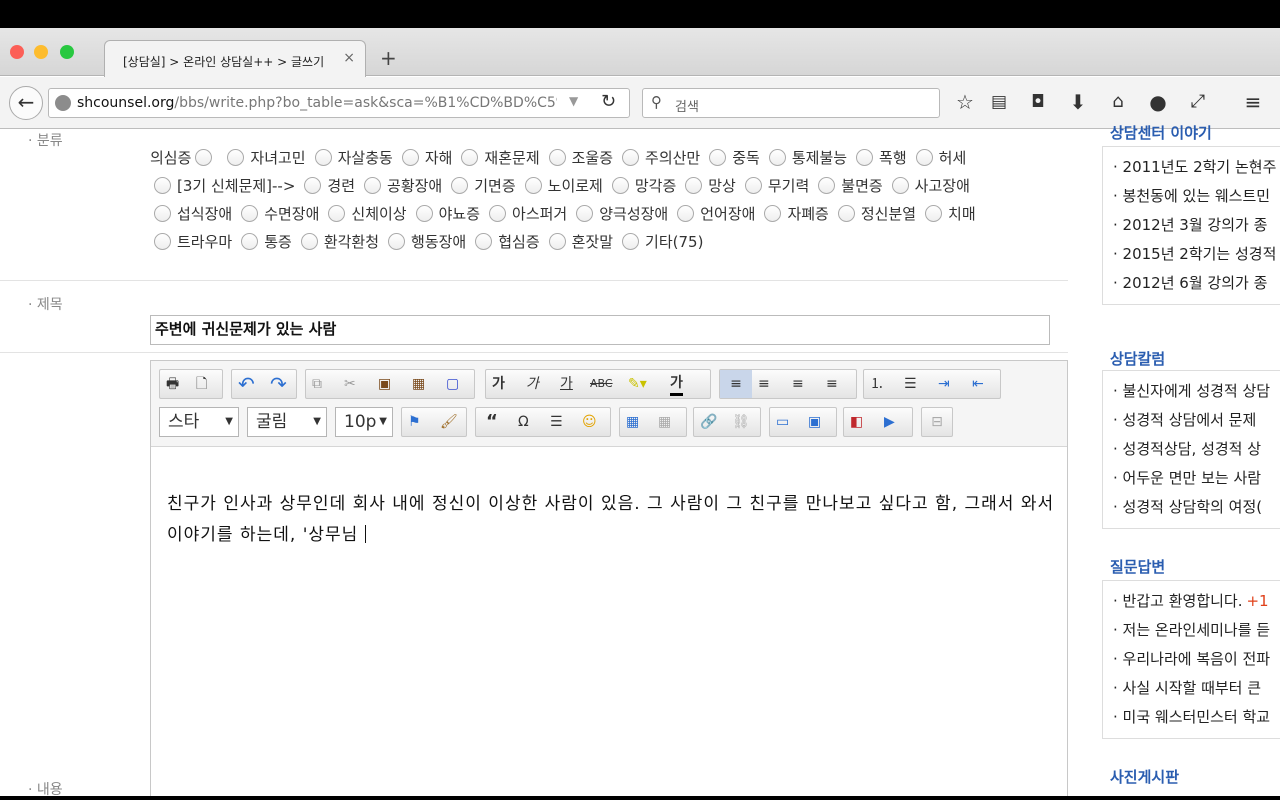 Image resolution: width=1280 pixels, height=800 pixels. Describe the element at coordinates (264, 242) in the screenshot. I see `category-option: 통증` at that location.